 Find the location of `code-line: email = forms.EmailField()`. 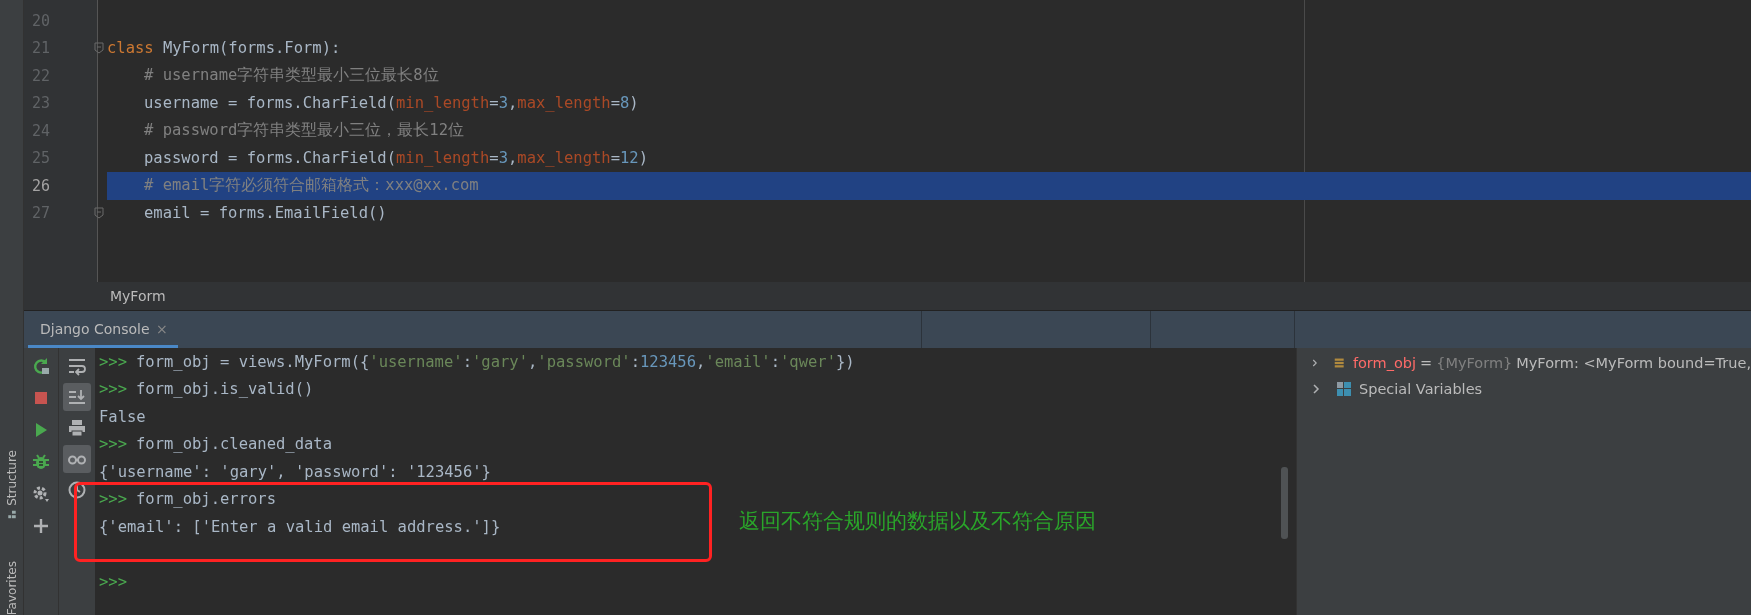

code-line: email = forms.EmailField() is located at coordinates (265, 213).